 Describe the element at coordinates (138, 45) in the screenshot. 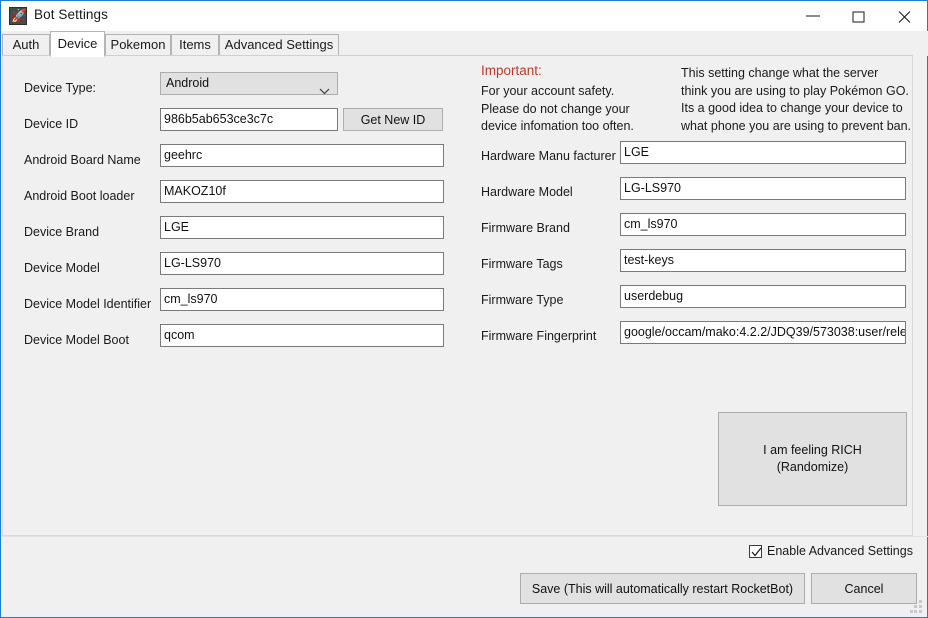

I see `tab-pokemon: Pokemon` at that location.